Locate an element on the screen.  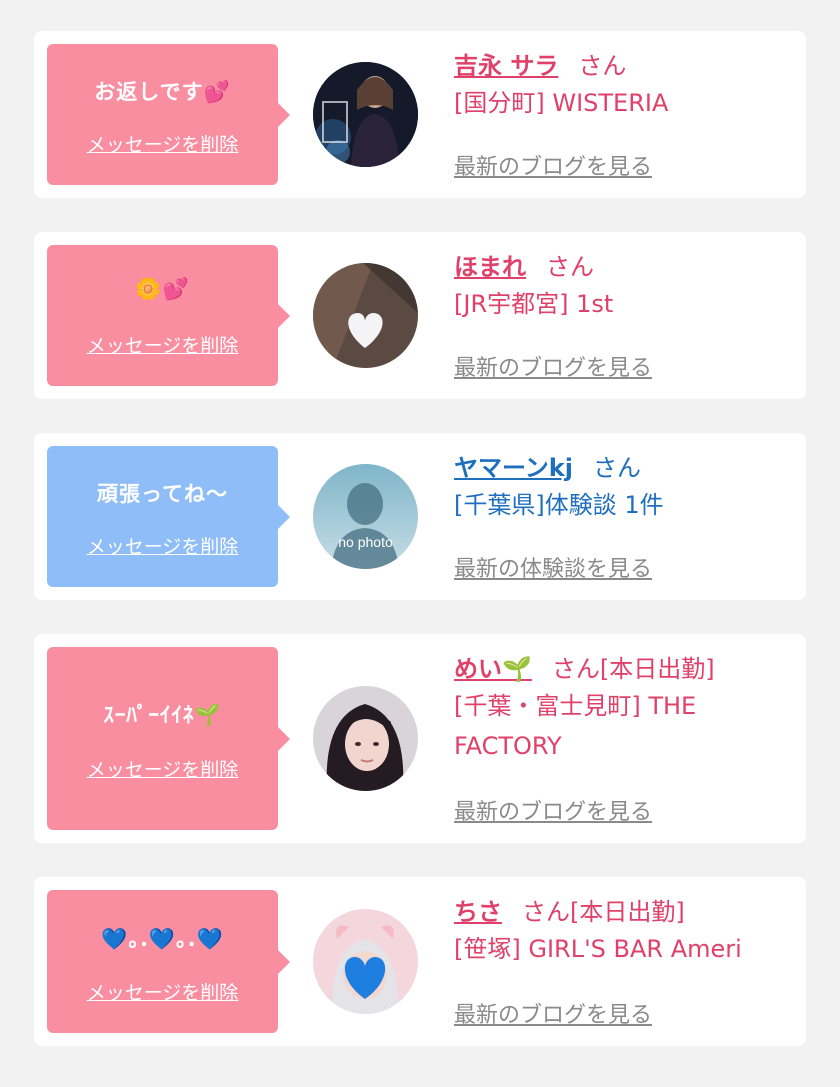
sender-name-link: めい🌱 is located at coordinates (493, 669).